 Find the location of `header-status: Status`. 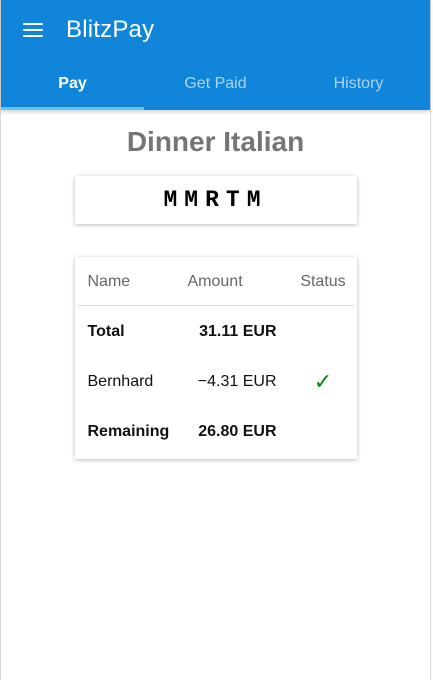

header-status: Status is located at coordinates (323, 282).